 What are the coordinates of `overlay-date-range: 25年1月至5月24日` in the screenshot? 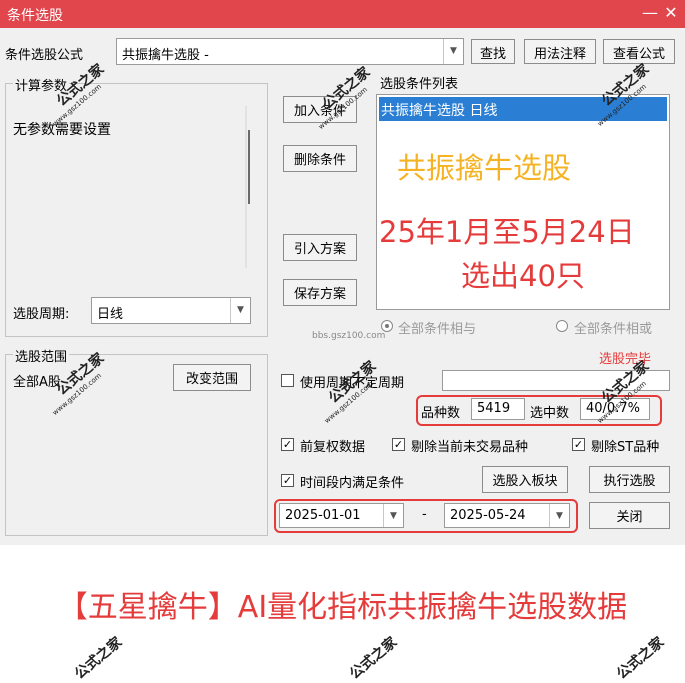 It's located at (507, 232).